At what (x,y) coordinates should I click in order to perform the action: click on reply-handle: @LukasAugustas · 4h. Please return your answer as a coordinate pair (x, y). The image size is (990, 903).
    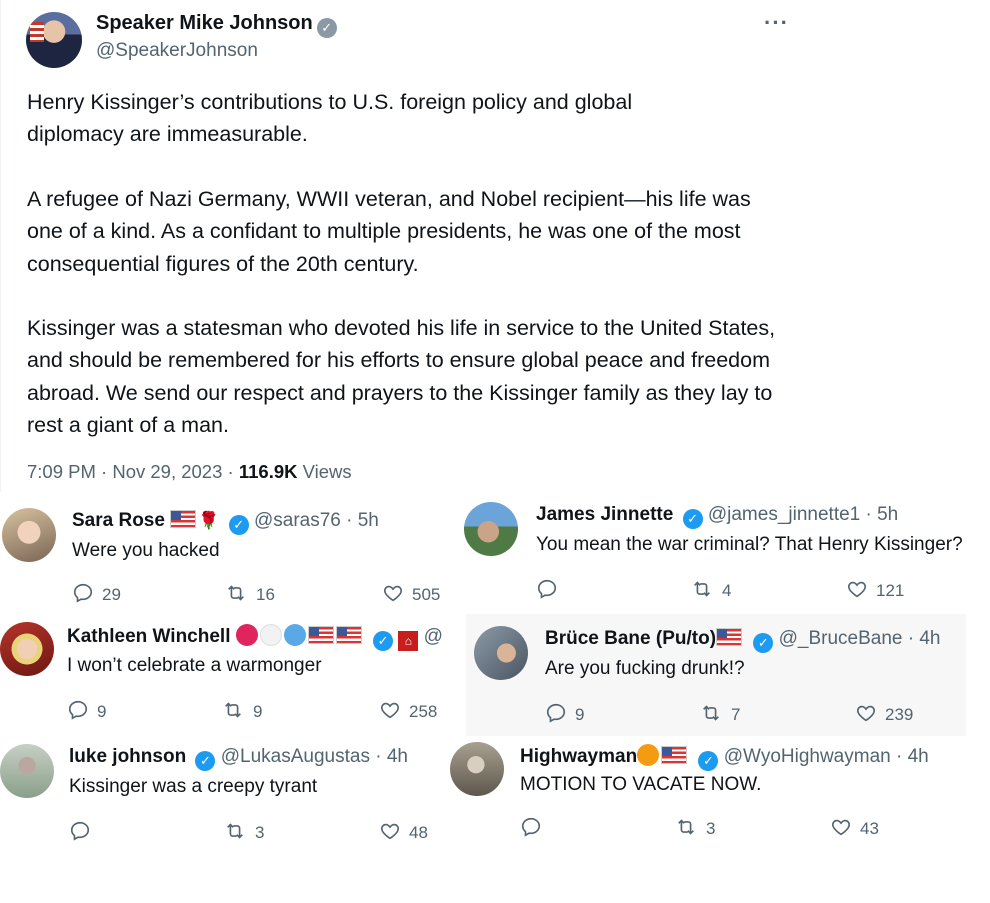
    Looking at the image, I should click on (314, 756).